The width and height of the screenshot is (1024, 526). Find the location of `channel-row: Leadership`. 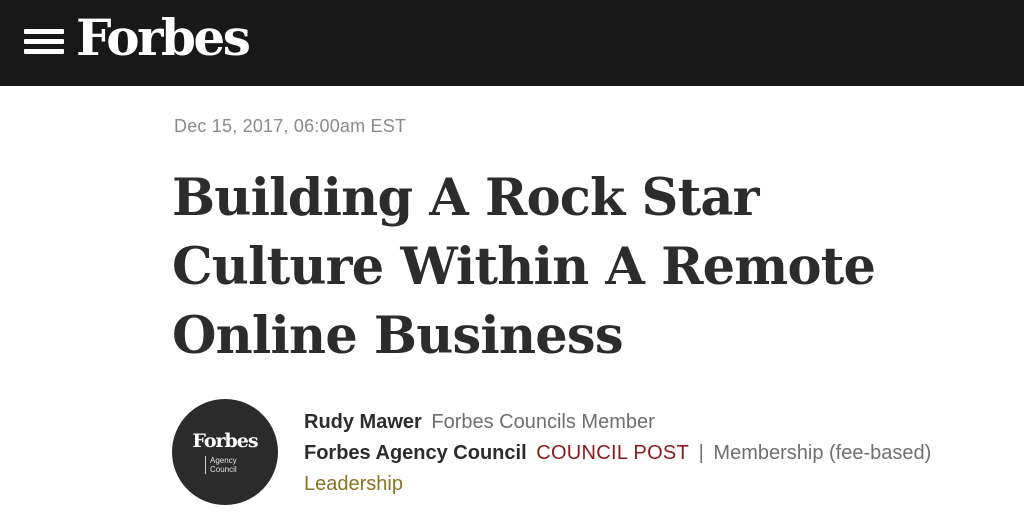

channel-row: Leadership is located at coordinates (617, 484).